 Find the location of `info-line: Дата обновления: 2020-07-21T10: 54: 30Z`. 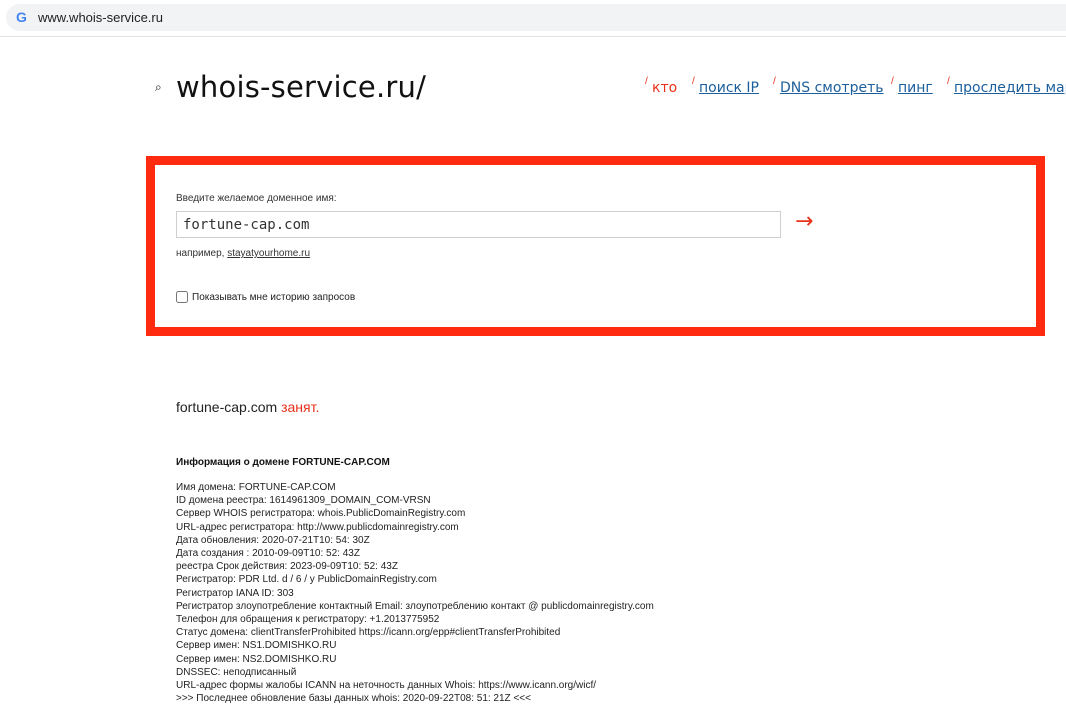

info-line: Дата обновления: 2020-07-21T10: 54: 30Z is located at coordinates (273, 540).